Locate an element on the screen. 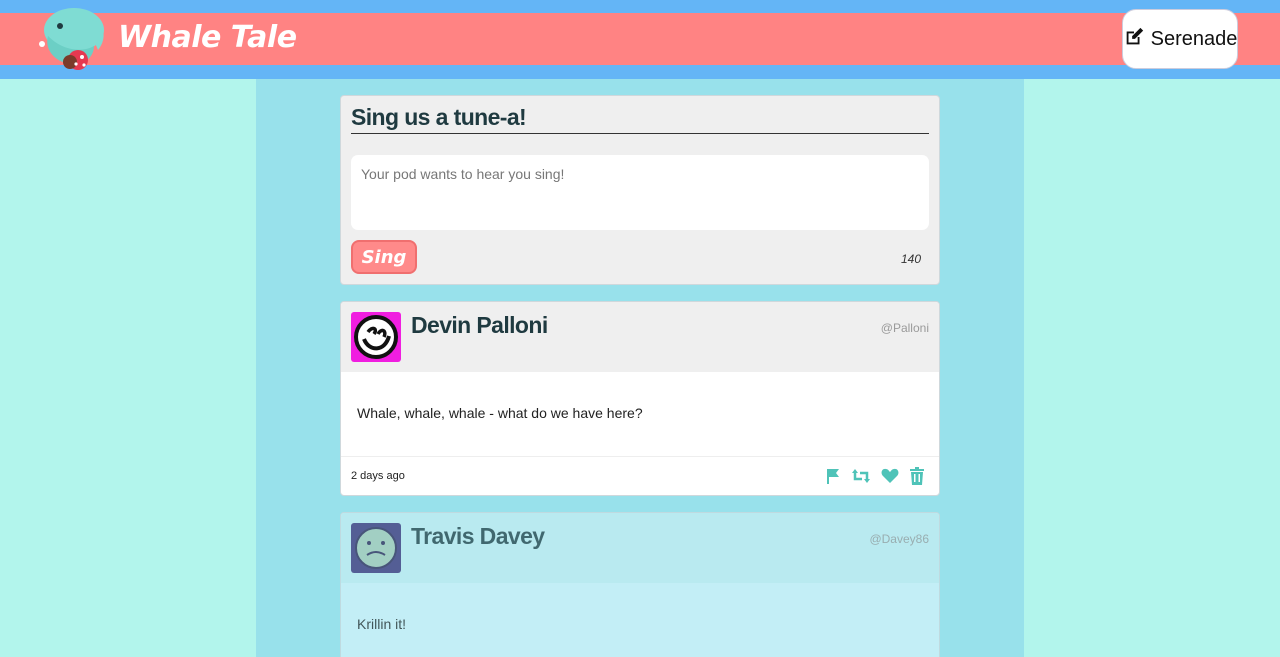 The height and width of the screenshot is (657, 1280). char-counter: 140 is located at coordinates (910, 259).